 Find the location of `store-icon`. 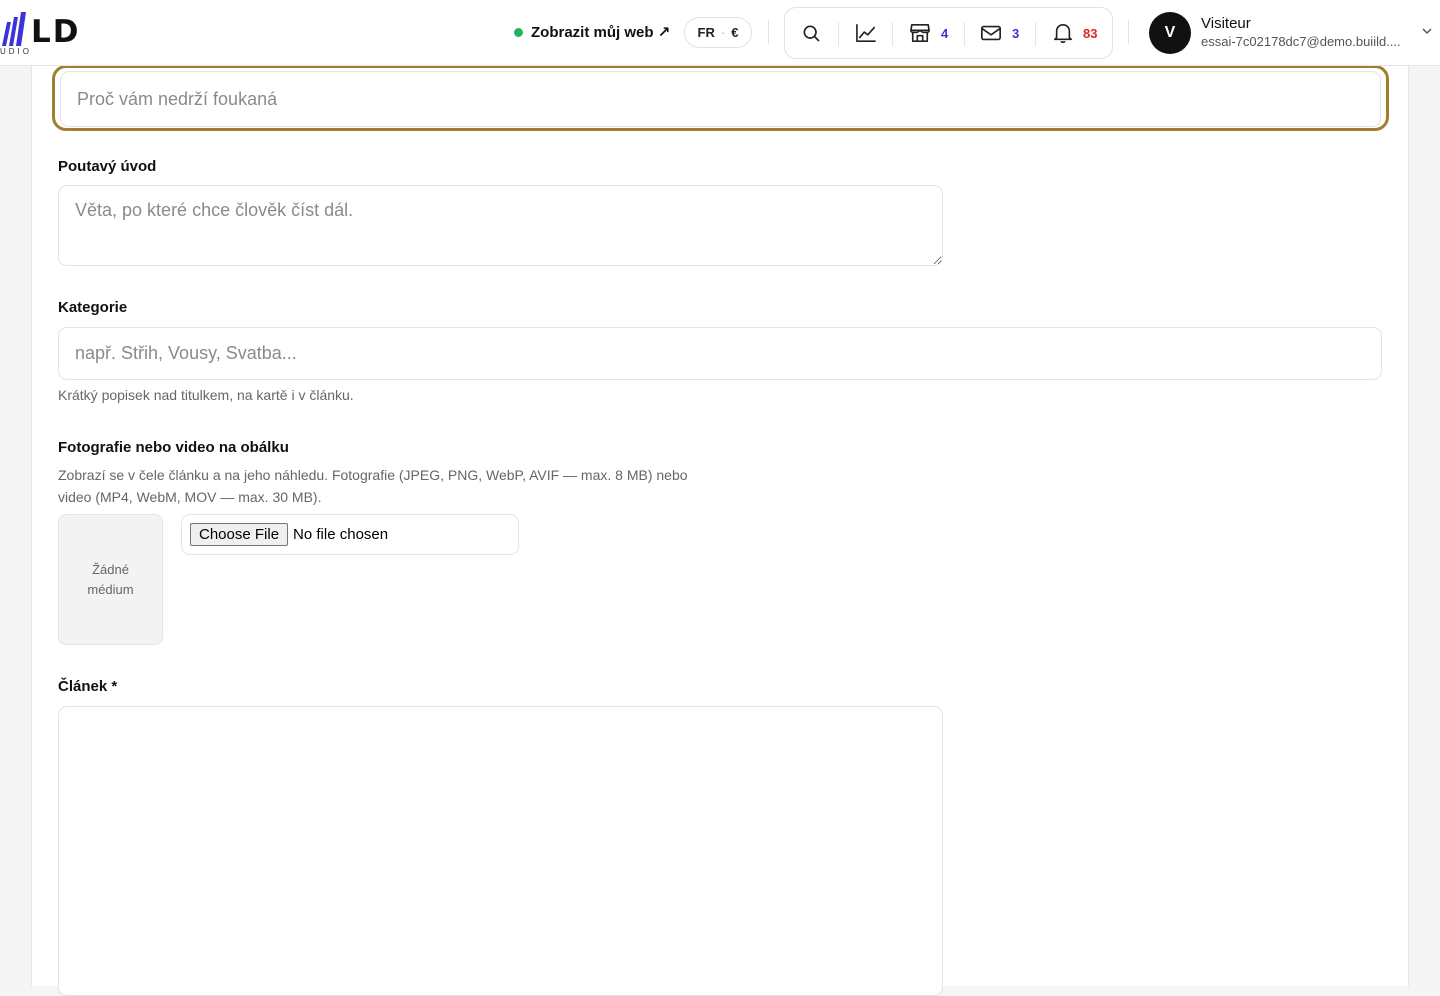

store-icon is located at coordinates (920, 33).